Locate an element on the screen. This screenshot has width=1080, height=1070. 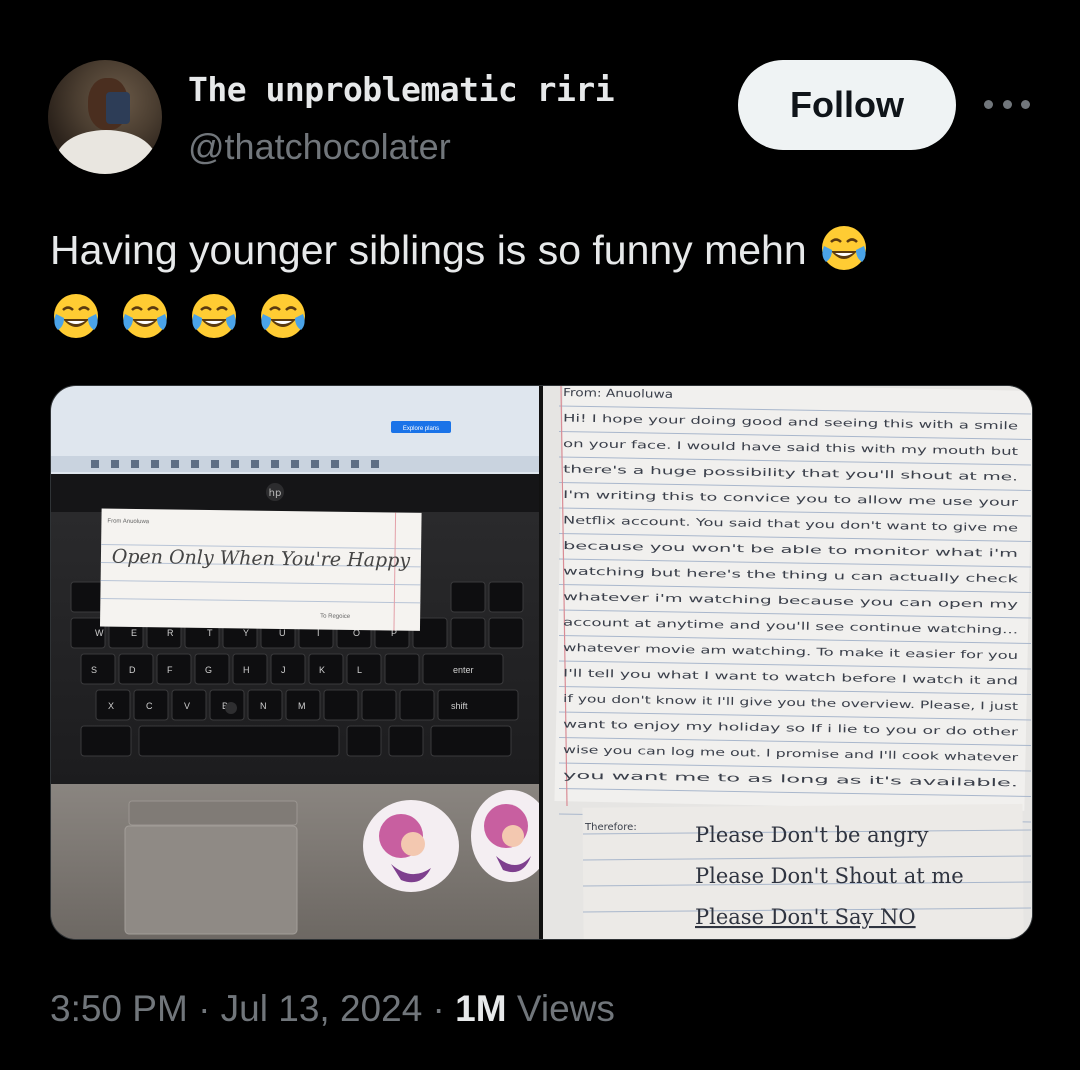
more-options-icon is located at coordinates (1007, 104).